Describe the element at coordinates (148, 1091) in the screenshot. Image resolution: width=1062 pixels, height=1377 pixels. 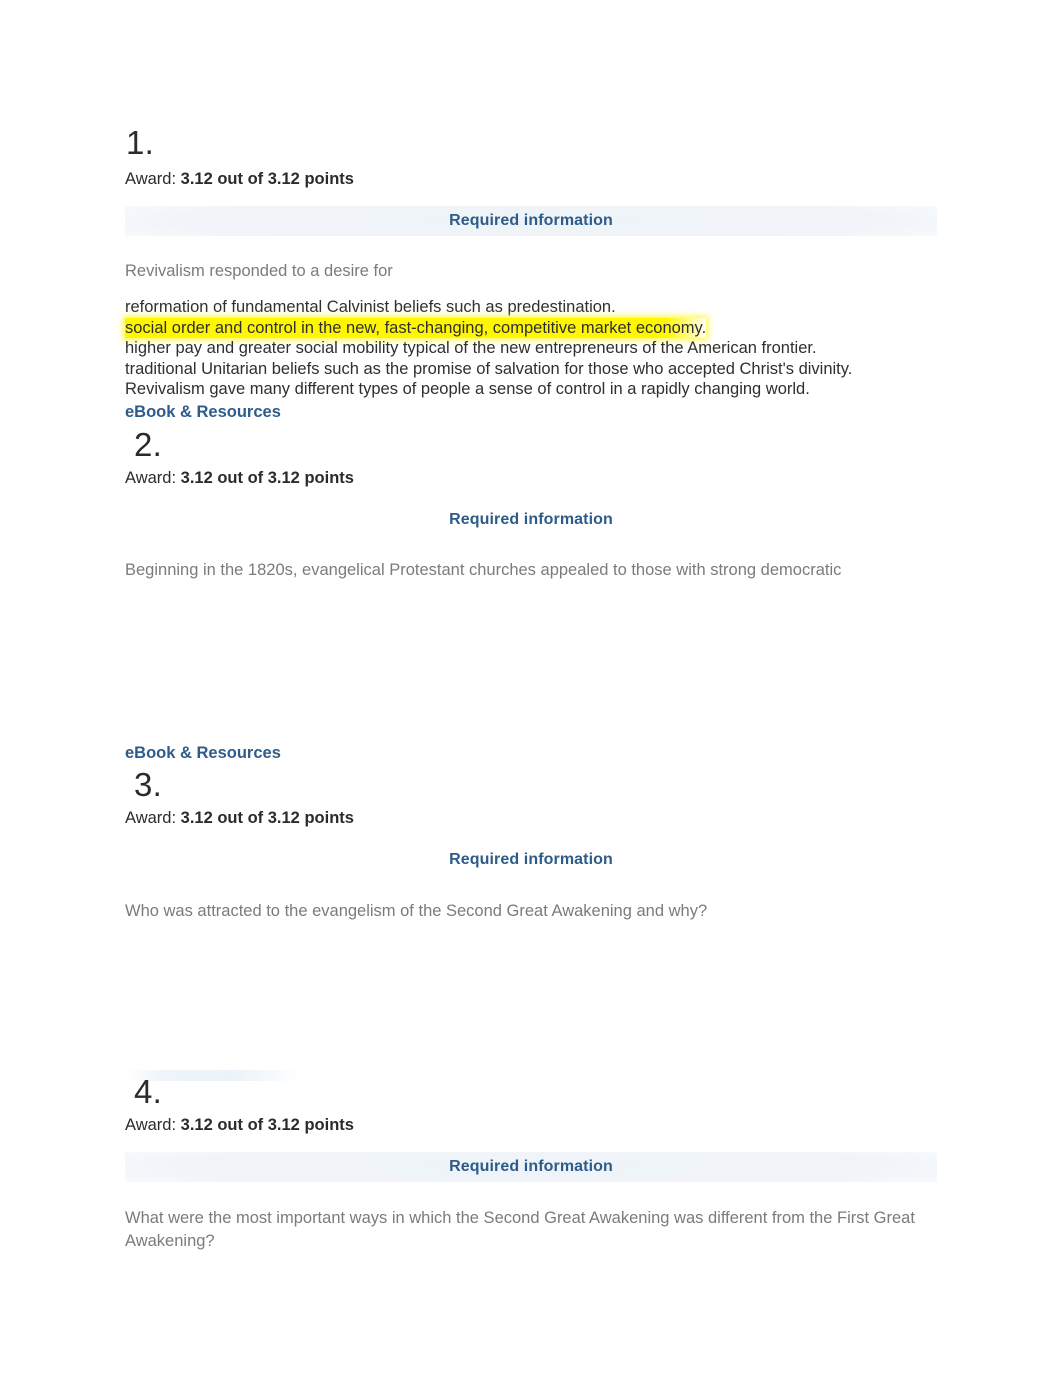
I see `question-number-4: 4.` at that location.